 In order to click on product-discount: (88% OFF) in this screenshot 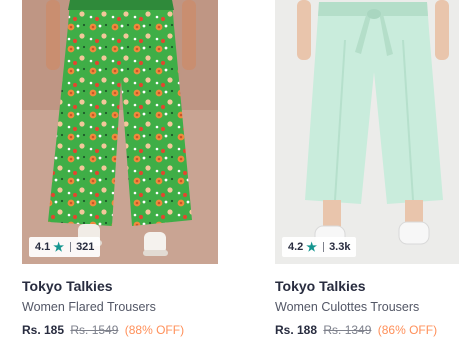, I will do `click(154, 330)`.